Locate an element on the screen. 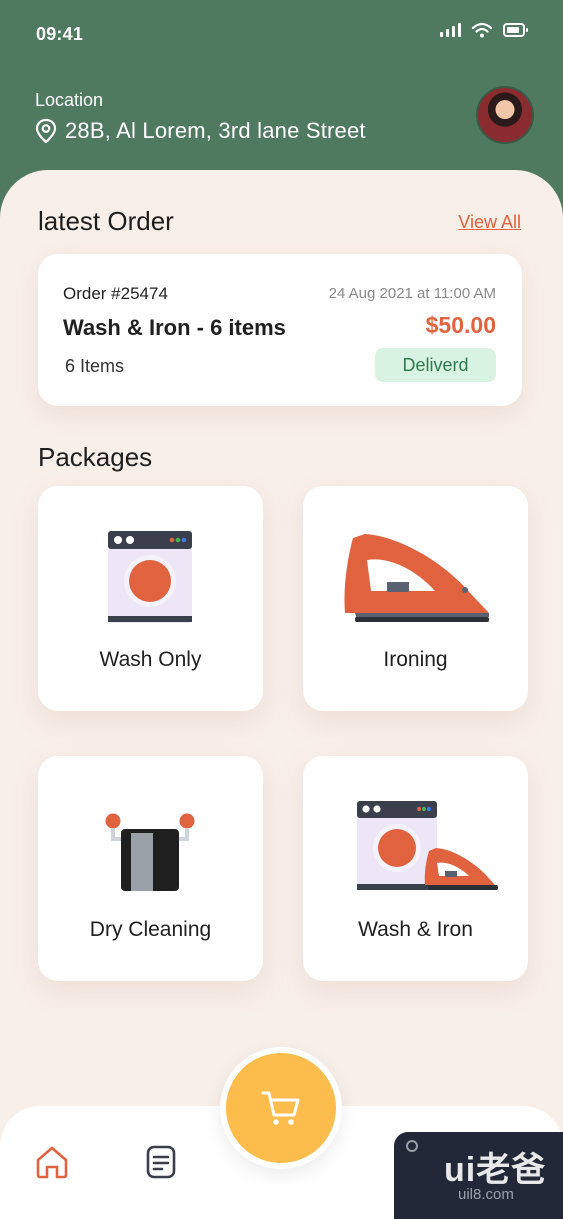 This screenshot has height=1219, width=563. iron-icon is located at coordinates (416, 578).